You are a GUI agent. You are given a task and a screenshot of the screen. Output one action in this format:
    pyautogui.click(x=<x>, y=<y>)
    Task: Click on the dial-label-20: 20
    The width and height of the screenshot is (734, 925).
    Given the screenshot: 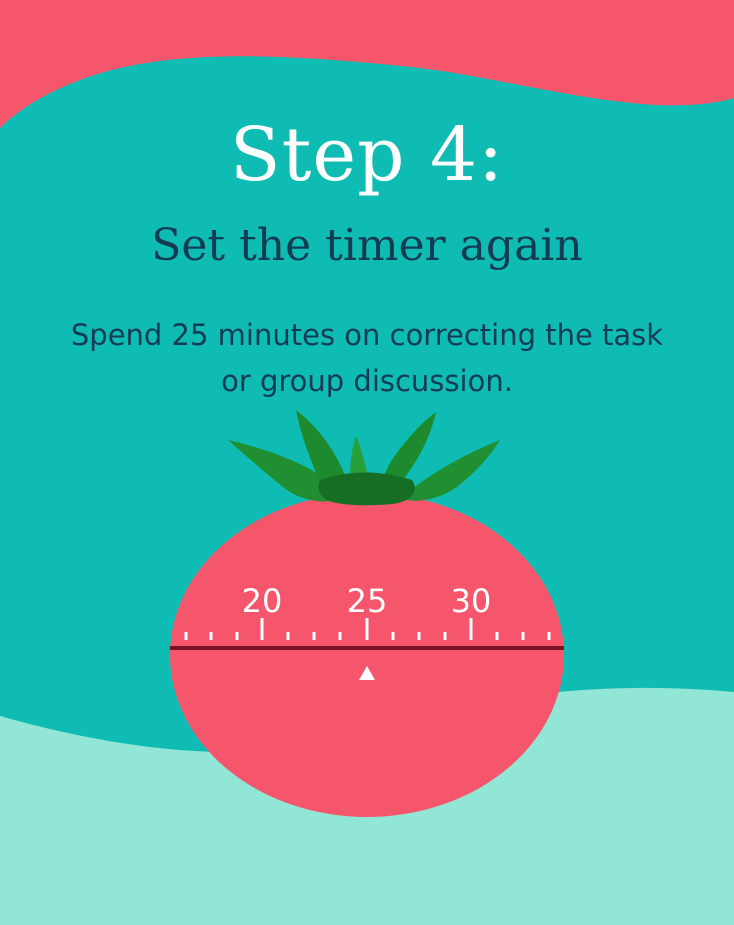 What is the action you would take?
    pyautogui.click(x=262, y=601)
    